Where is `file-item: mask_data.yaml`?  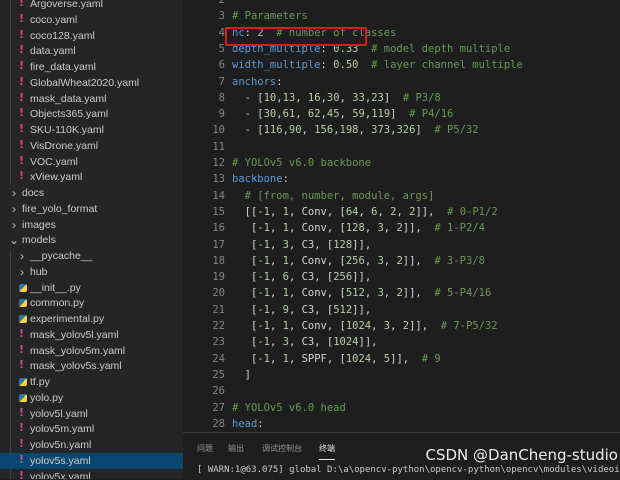 file-item: mask_data.yaml is located at coordinates (91, 99).